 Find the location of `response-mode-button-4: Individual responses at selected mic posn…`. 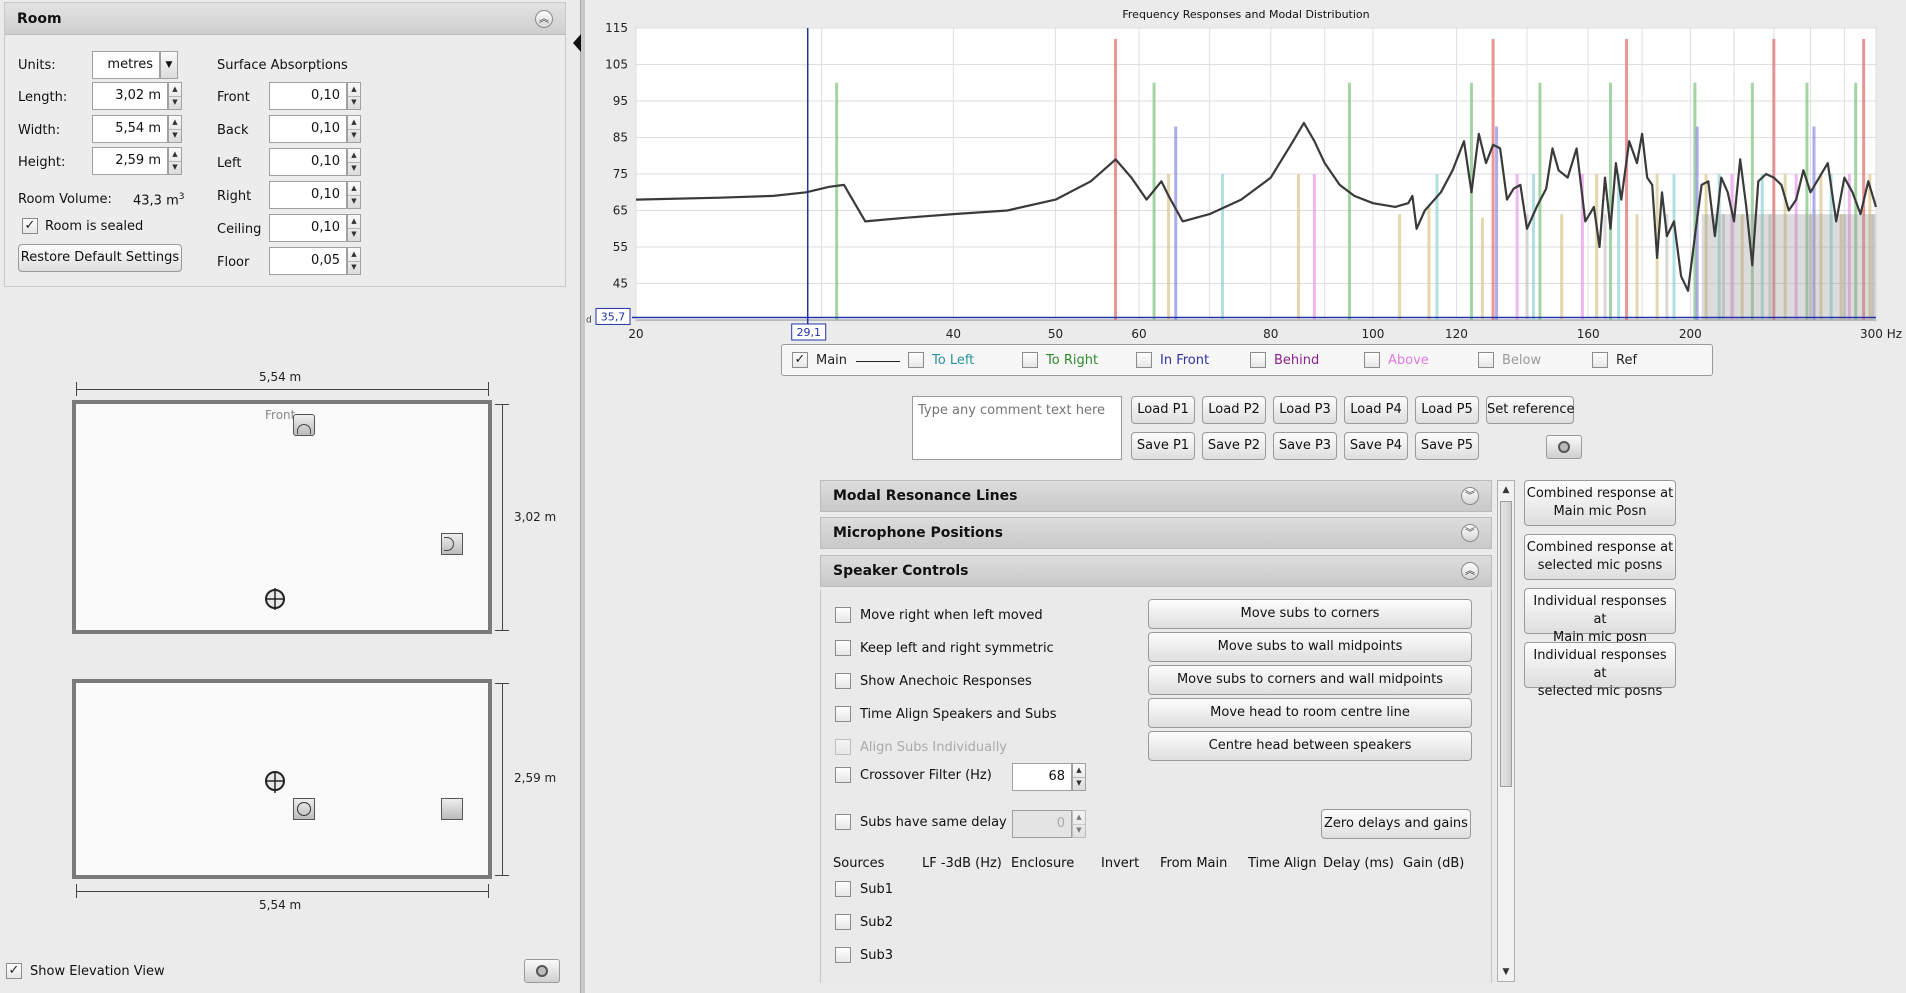

response-mode-button-4: Individual responses at selected mic posn… is located at coordinates (1600, 670).